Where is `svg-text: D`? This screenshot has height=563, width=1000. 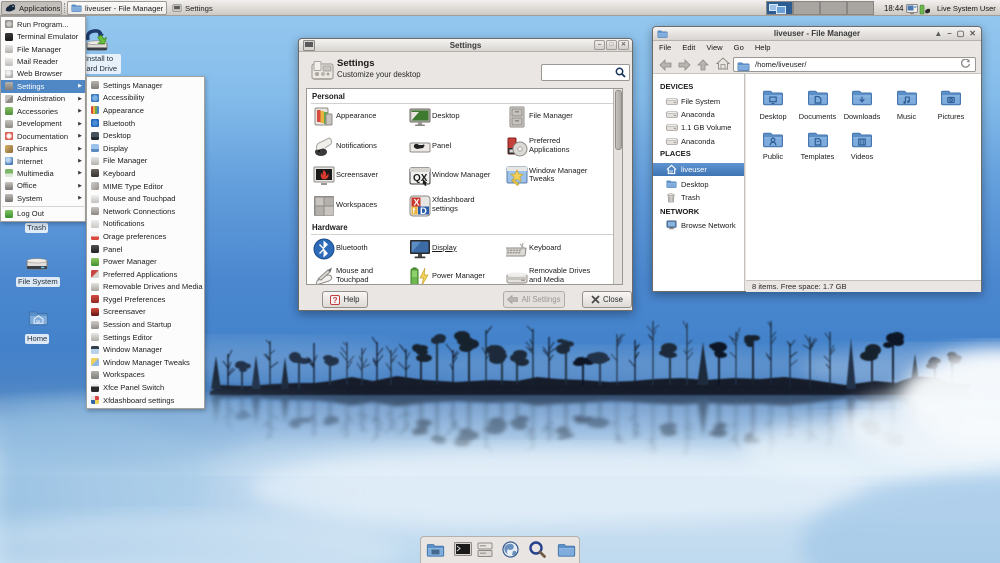 svg-text: D is located at coordinates (423, 211).